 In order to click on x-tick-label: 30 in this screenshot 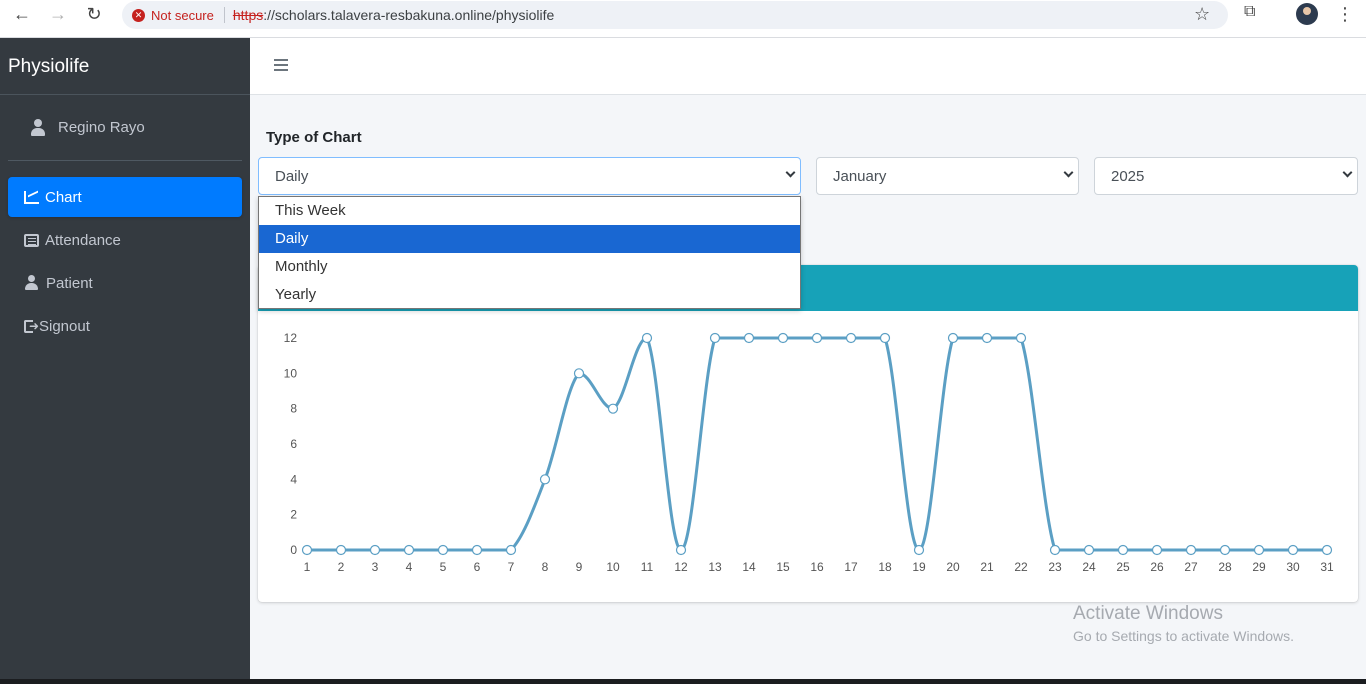, I will do `click(1293, 567)`.